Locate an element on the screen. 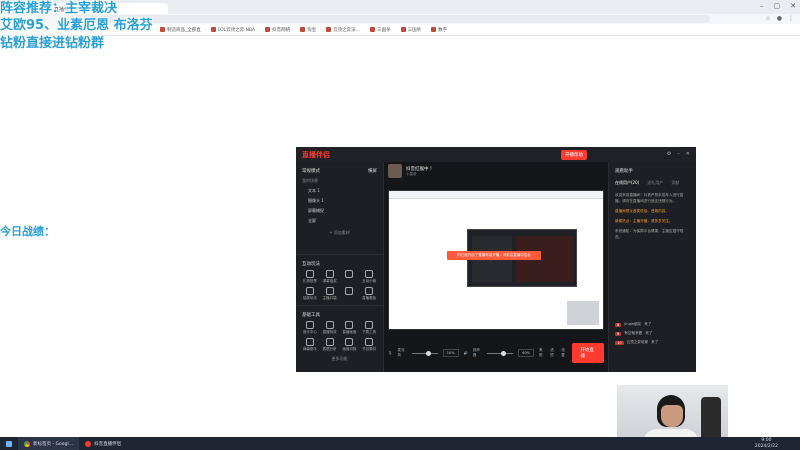  live-preview: 你已经开启了直播伴侣开播，可前往直播中控台 is located at coordinates (496, 260).